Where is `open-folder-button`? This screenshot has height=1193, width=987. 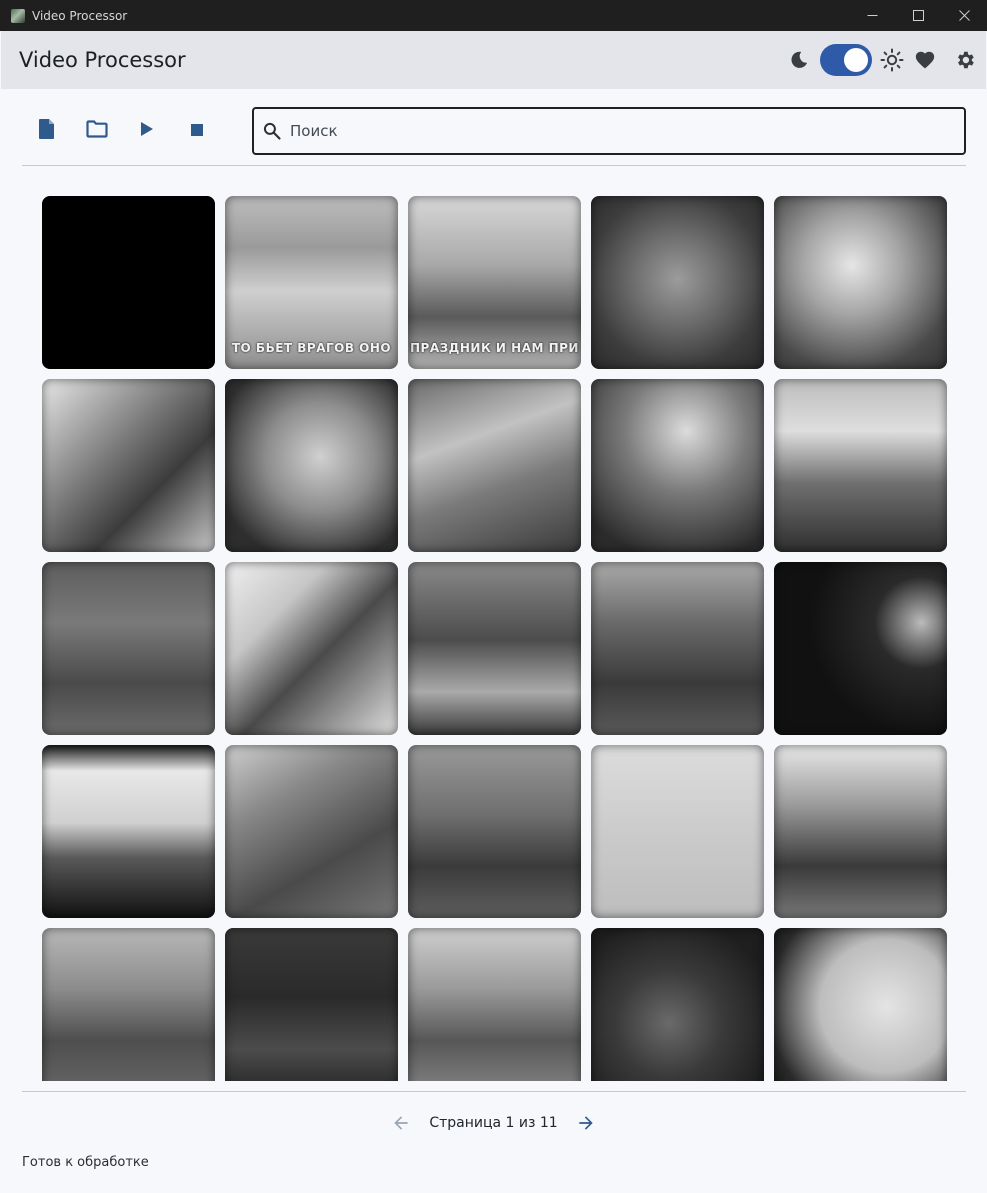
open-folder-button is located at coordinates (97, 131).